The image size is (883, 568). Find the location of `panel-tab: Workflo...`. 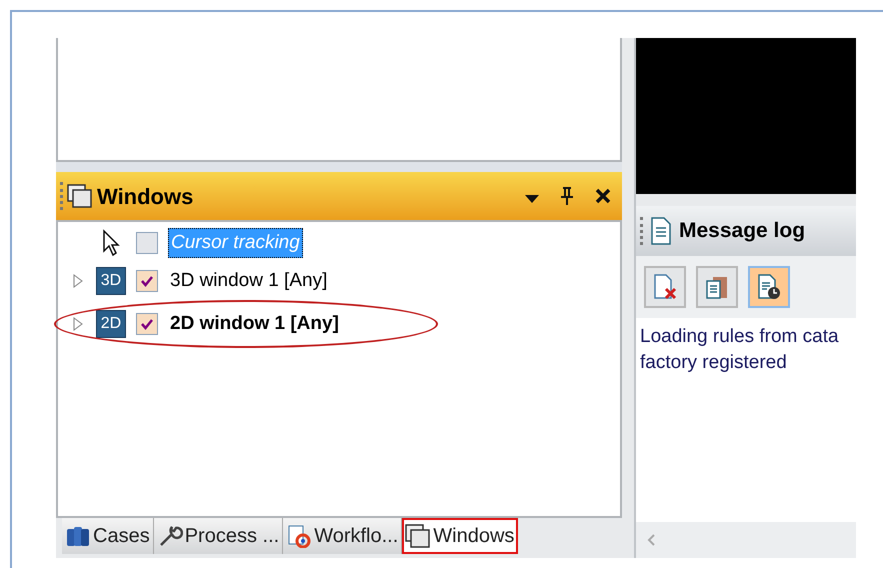

panel-tab: Workflo... is located at coordinates (342, 536).